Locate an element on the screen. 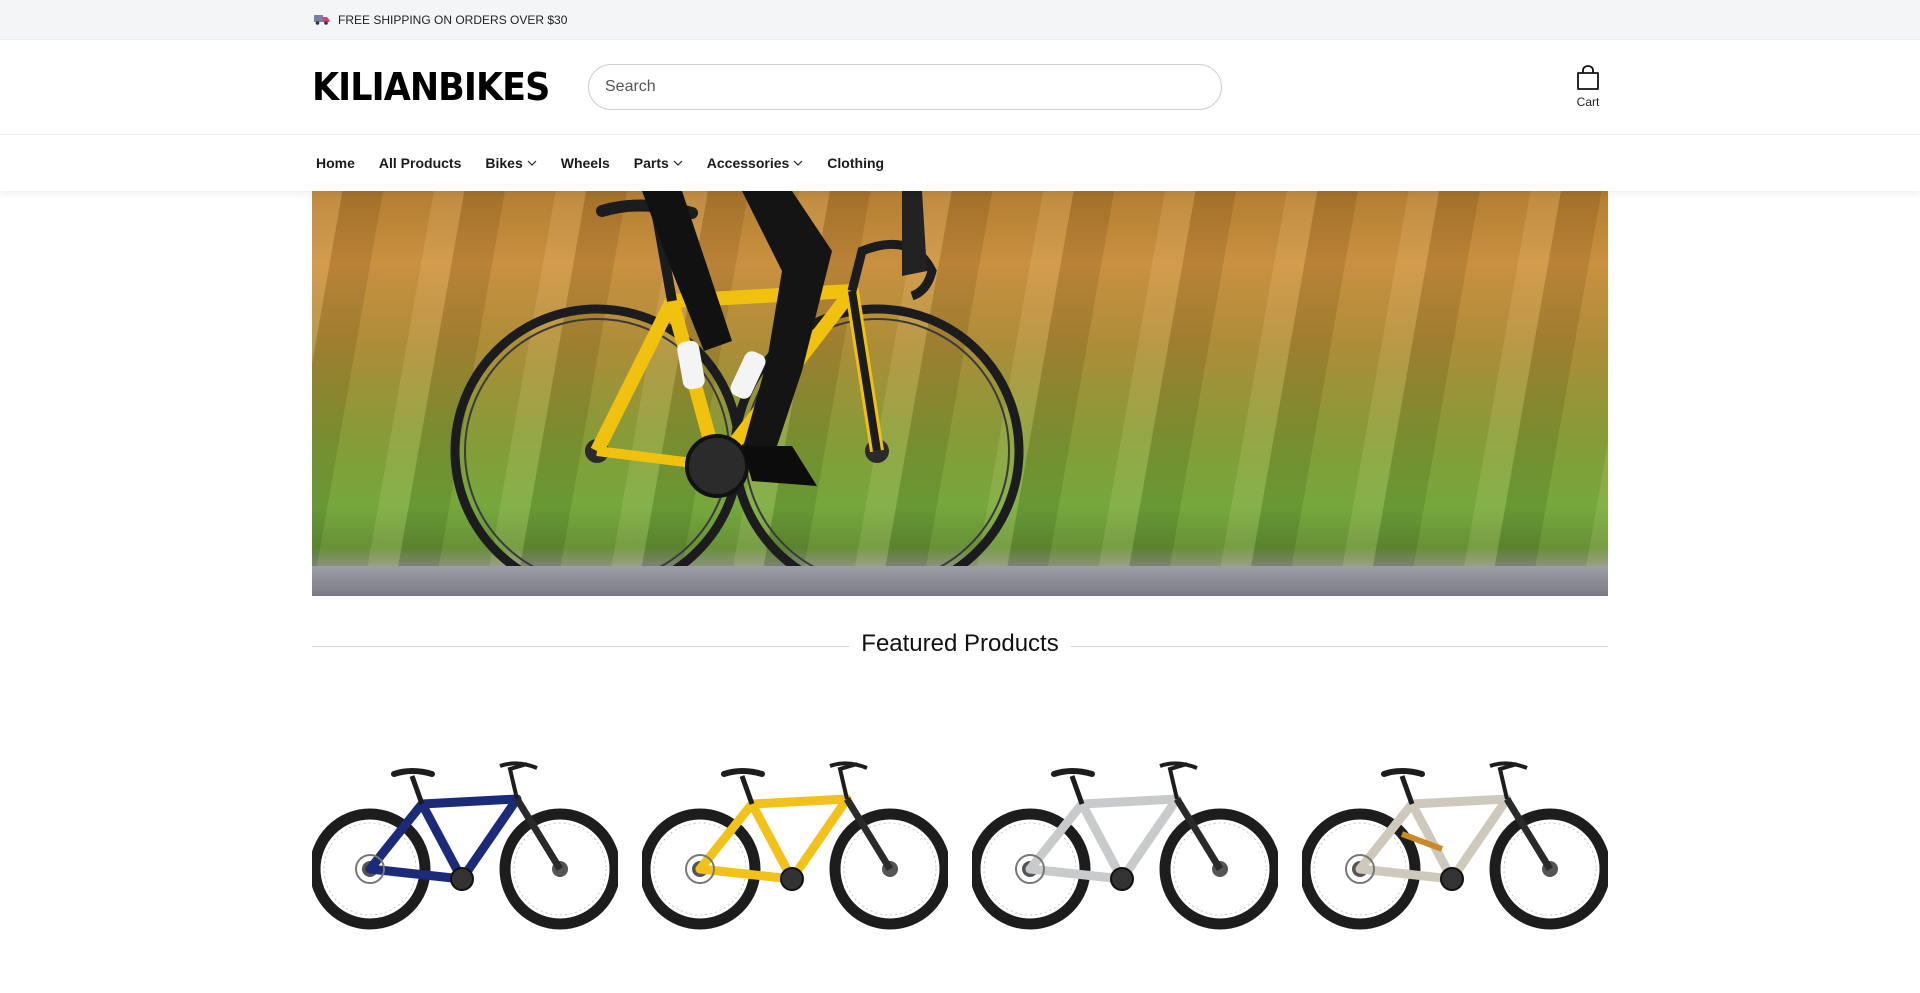 This screenshot has height=993, width=1920. nav-label: Bikes is located at coordinates (504, 163).